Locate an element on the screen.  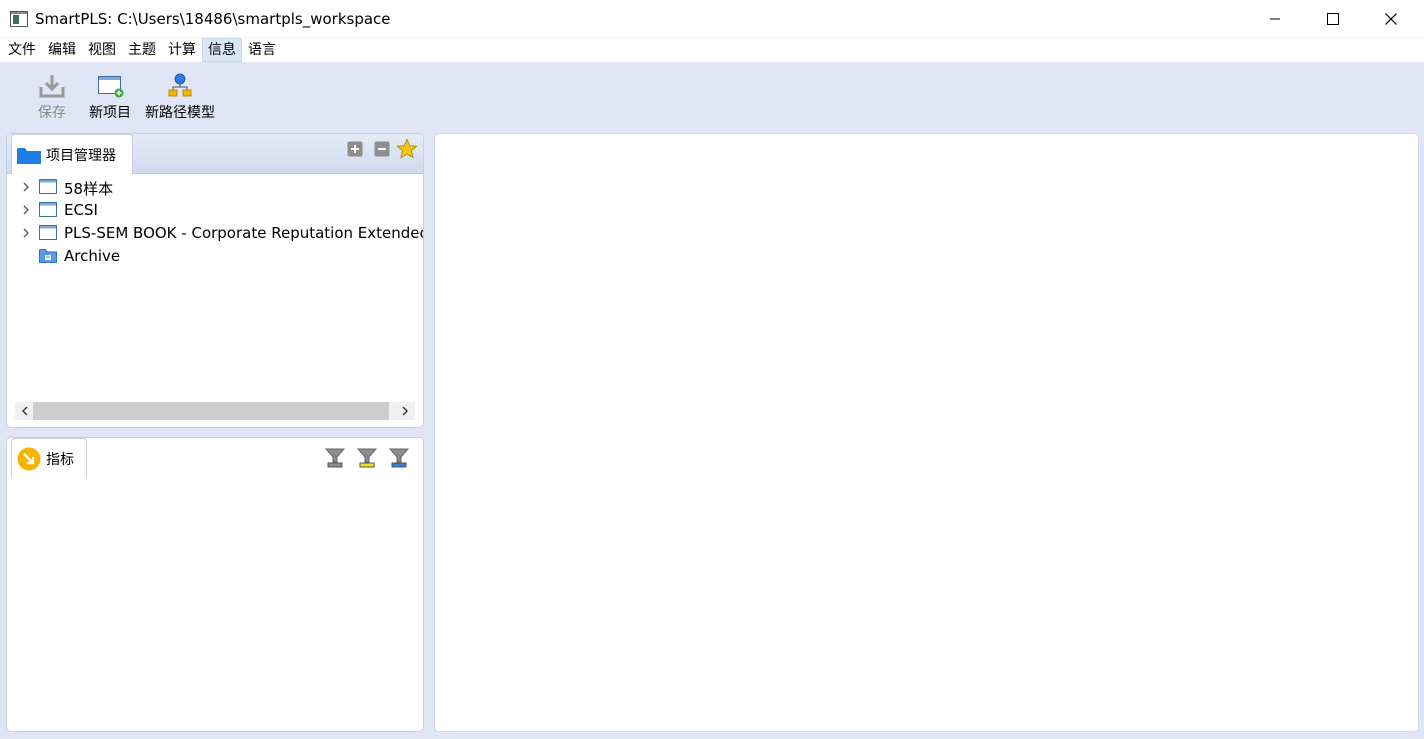
menu-file: 文件 is located at coordinates (22, 50).